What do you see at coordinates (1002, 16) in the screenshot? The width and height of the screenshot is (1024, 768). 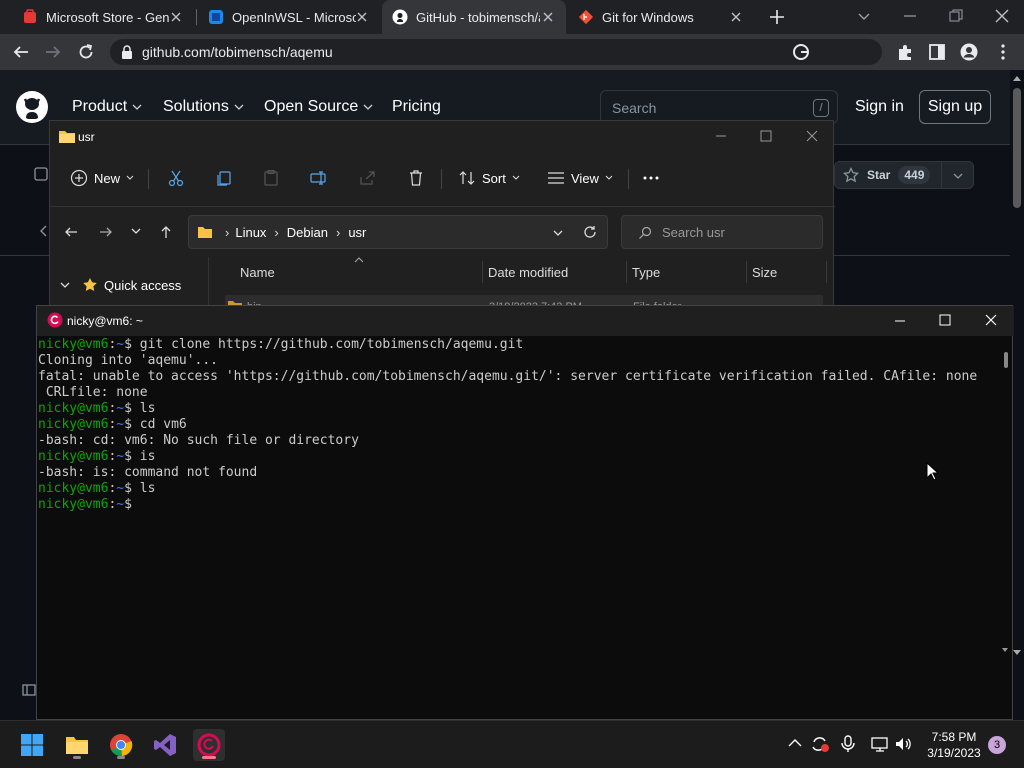 I see `close-window-icon` at bounding box center [1002, 16].